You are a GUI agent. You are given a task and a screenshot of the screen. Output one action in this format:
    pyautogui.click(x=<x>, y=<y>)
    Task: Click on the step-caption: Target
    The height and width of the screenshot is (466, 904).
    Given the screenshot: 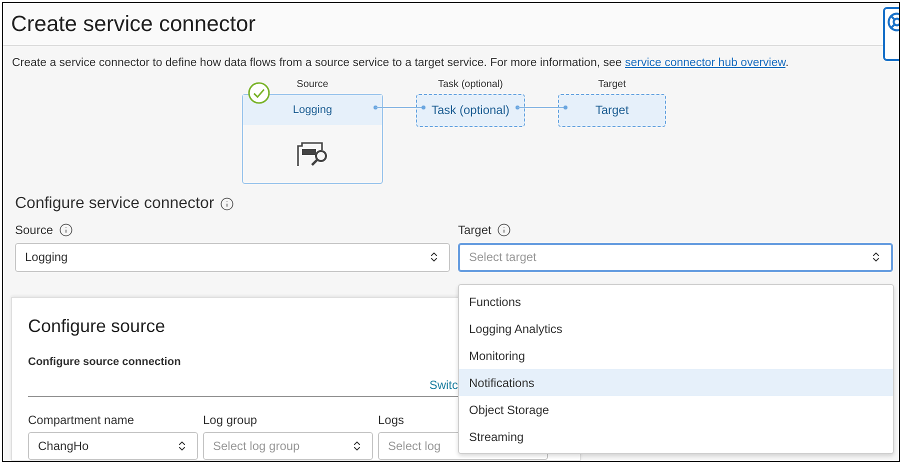 What is the action you would take?
    pyautogui.click(x=612, y=85)
    